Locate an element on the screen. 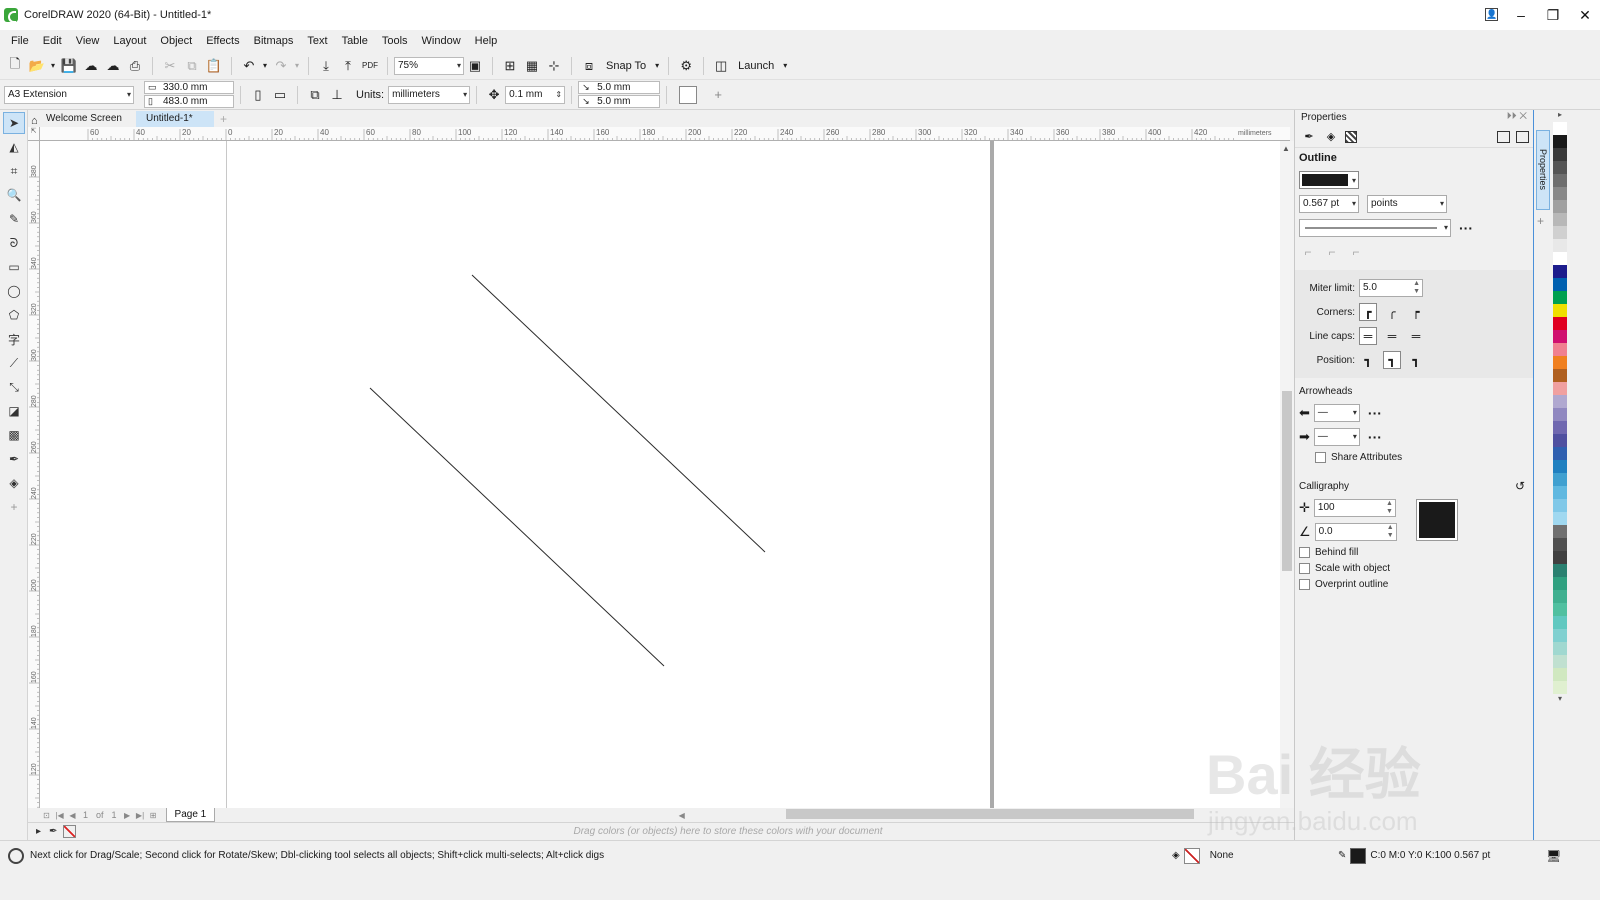 This screenshot has width=1600, height=900. cloud-upload-icon: ☁ is located at coordinates (91, 66).